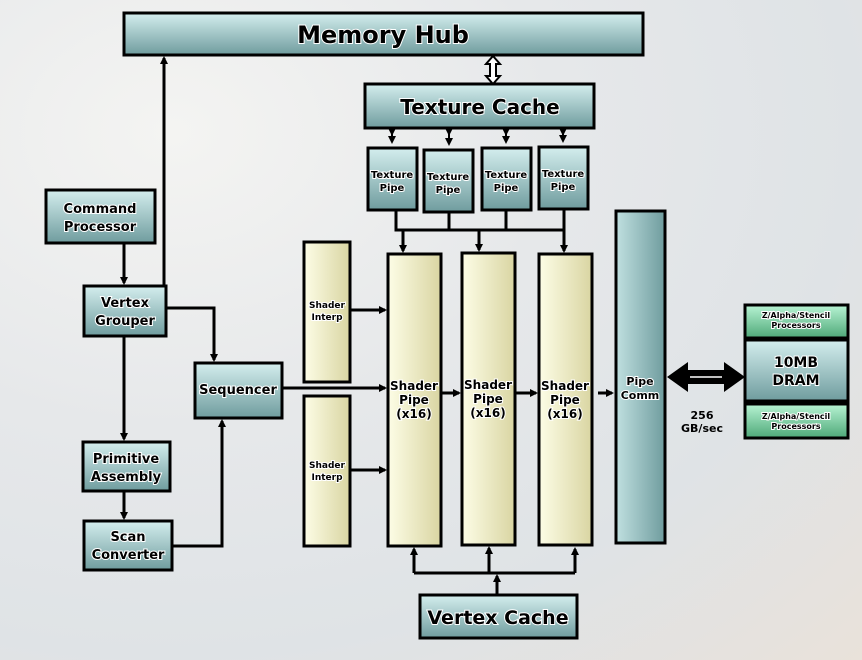  What do you see at coordinates (480, 220) in the screenshot?
I see `texture-bus` at bounding box center [480, 220].